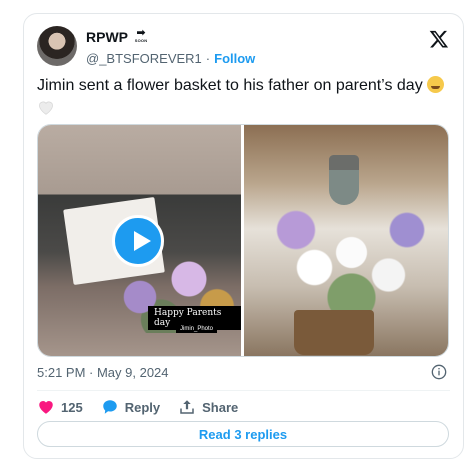 The image size is (475, 471). What do you see at coordinates (46, 407) in the screenshot?
I see `heart-icon` at bounding box center [46, 407].